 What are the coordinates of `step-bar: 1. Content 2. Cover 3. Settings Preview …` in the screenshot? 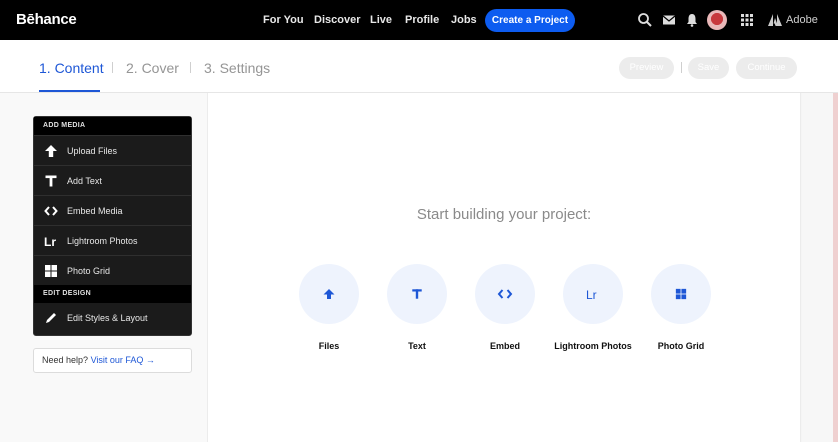 It's located at (419, 66).